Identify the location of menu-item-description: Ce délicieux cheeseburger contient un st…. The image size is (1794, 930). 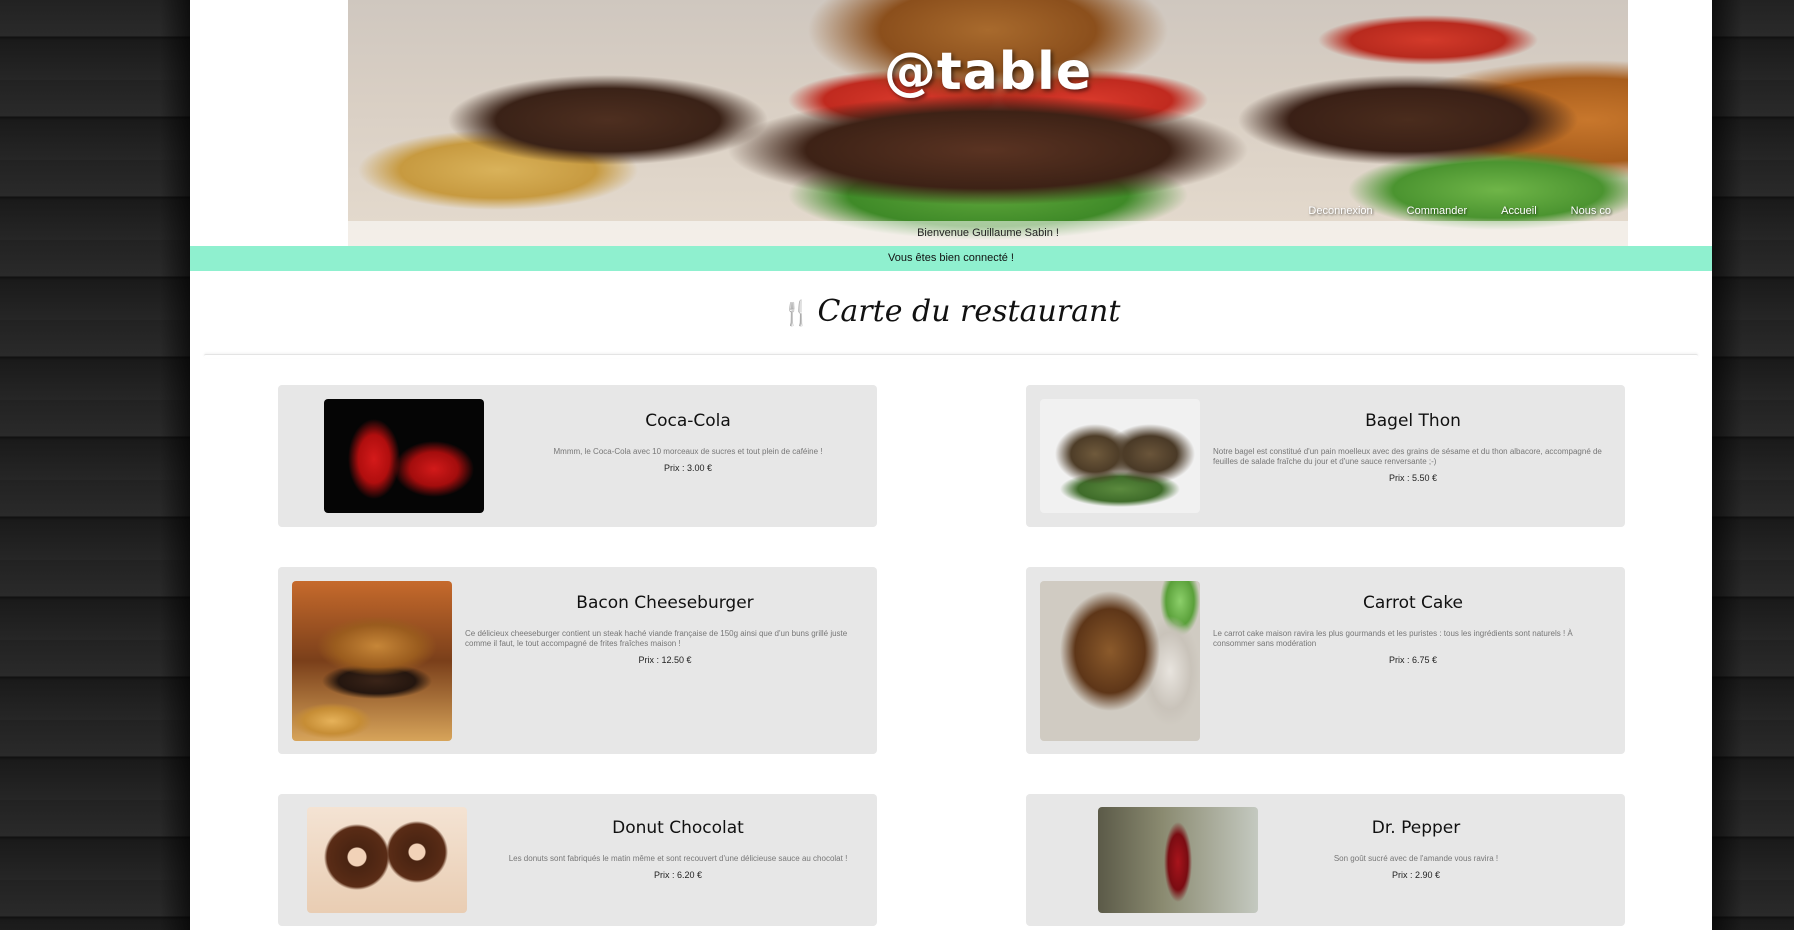
(656, 638).